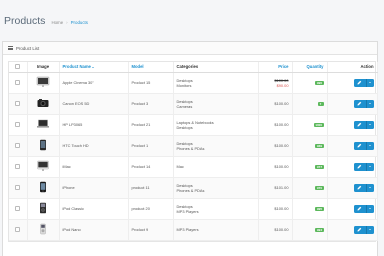 This screenshot has width=384, height=256. What do you see at coordinates (319, 146) in the screenshot?
I see `quantity-badge: 939` at bounding box center [319, 146].